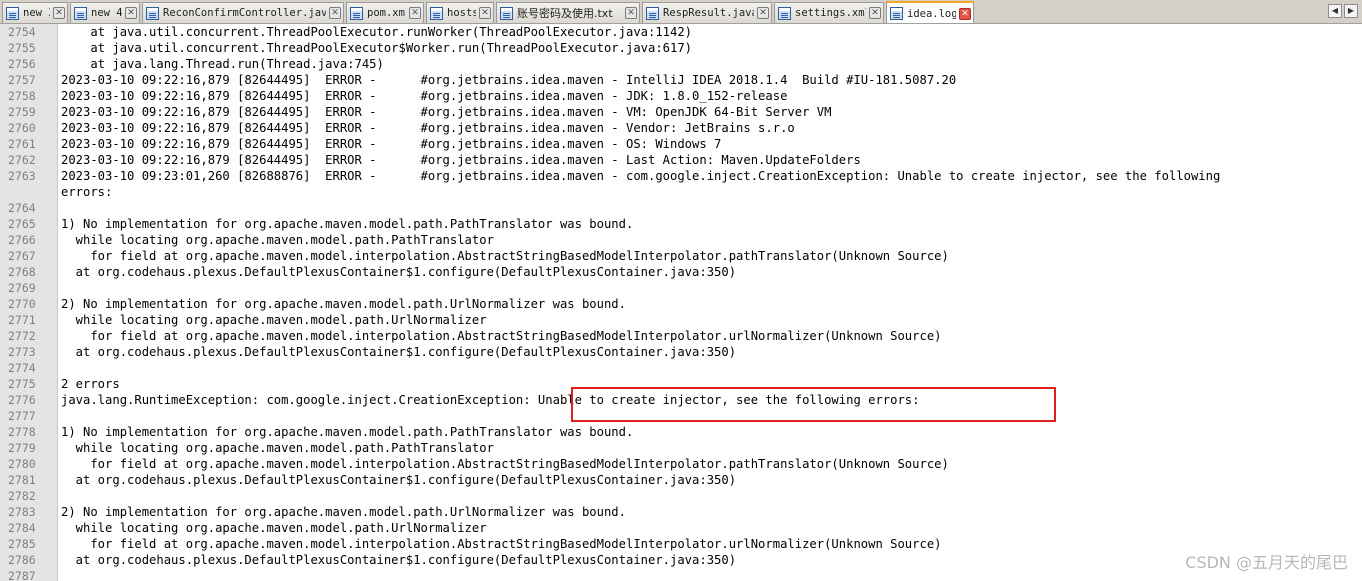 This screenshot has width=1362, height=581. I want to click on tab-label: new 3, so click(36, 13).